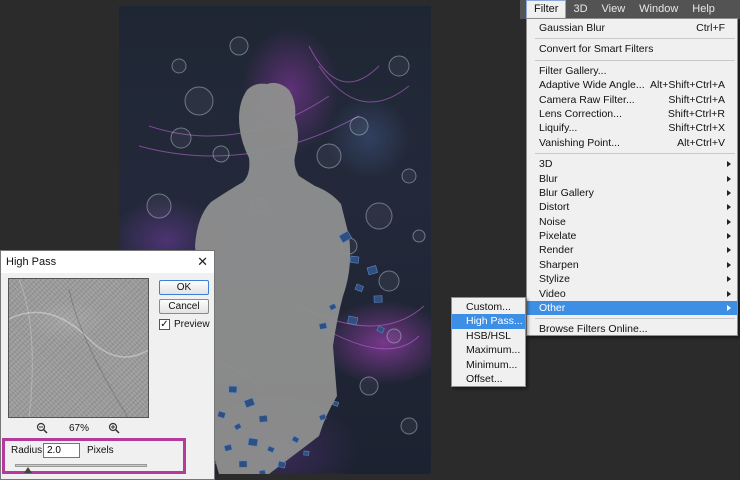 The height and width of the screenshot is (480, 740). I want to click on menu-item-blur: Blur, so click(632, 179).